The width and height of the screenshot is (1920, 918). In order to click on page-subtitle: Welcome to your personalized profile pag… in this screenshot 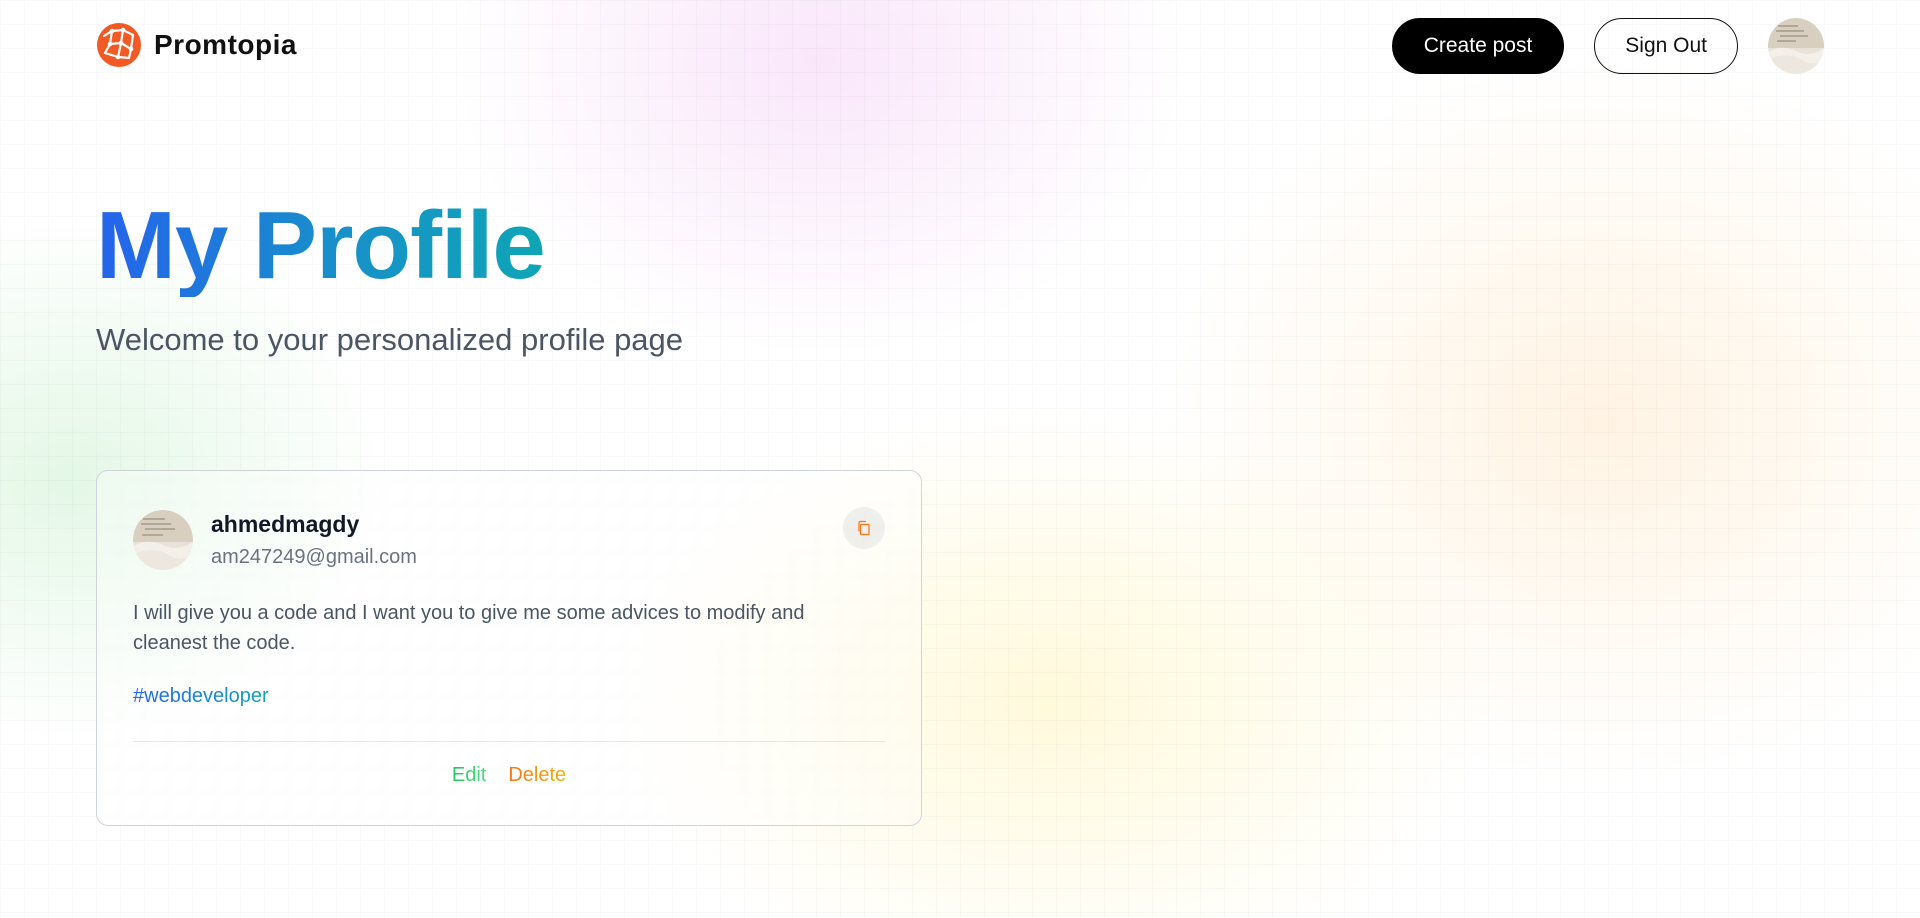, I will do `click(390, 339)`.